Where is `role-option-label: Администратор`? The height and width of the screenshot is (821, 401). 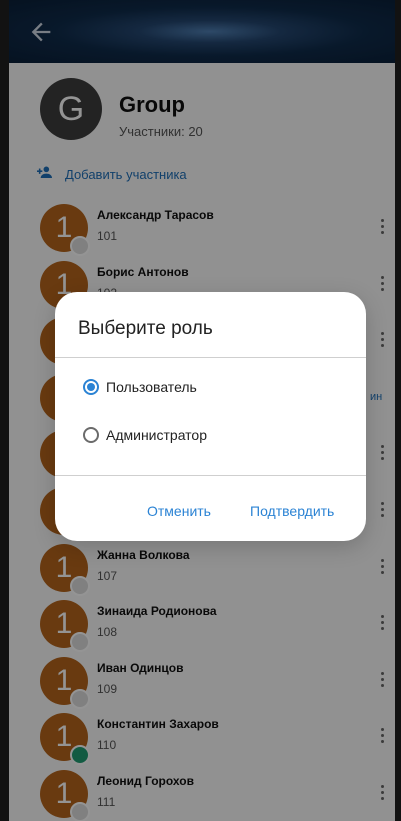 role-option-label: Администратор is located at coordinates (157, 435).